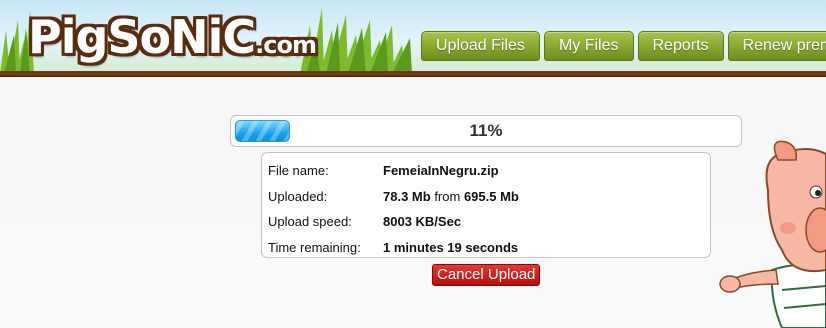  I want to click on pig-mascot-icon, so click(772, 234).